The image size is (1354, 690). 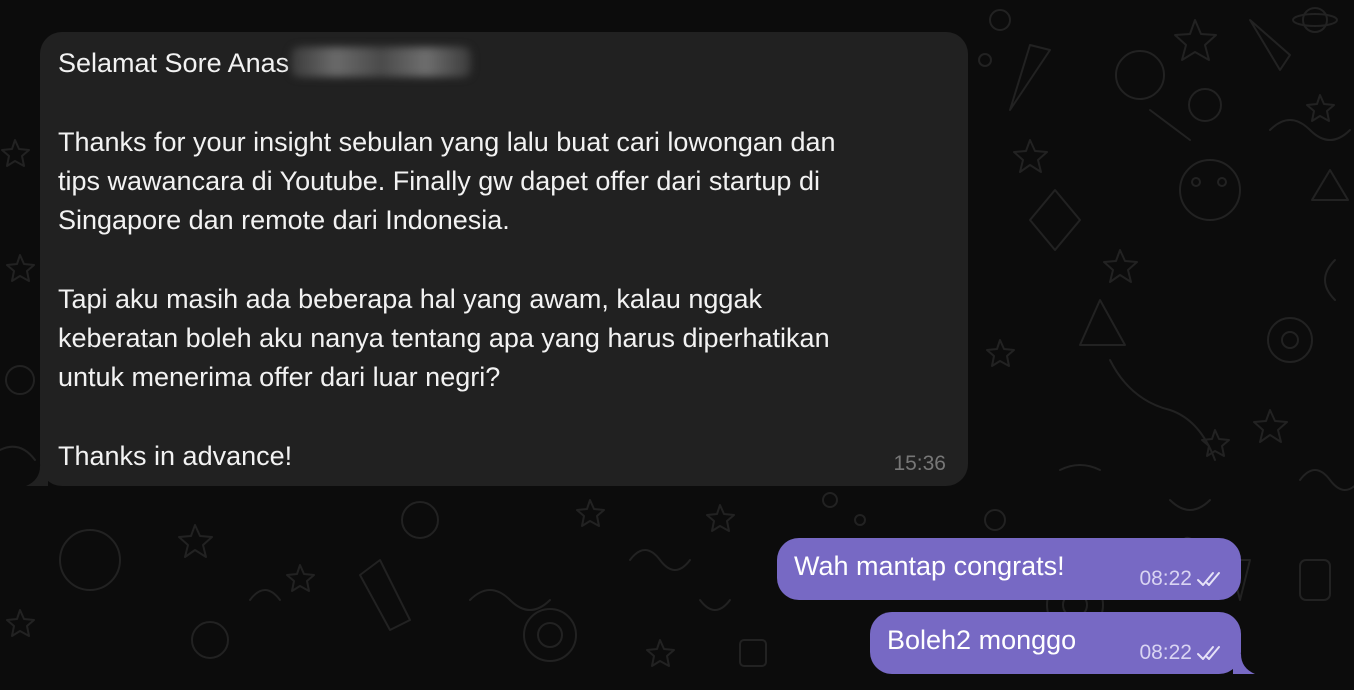 I want to click on incoming-message-time: 15:36, so click(x=919, y=463).